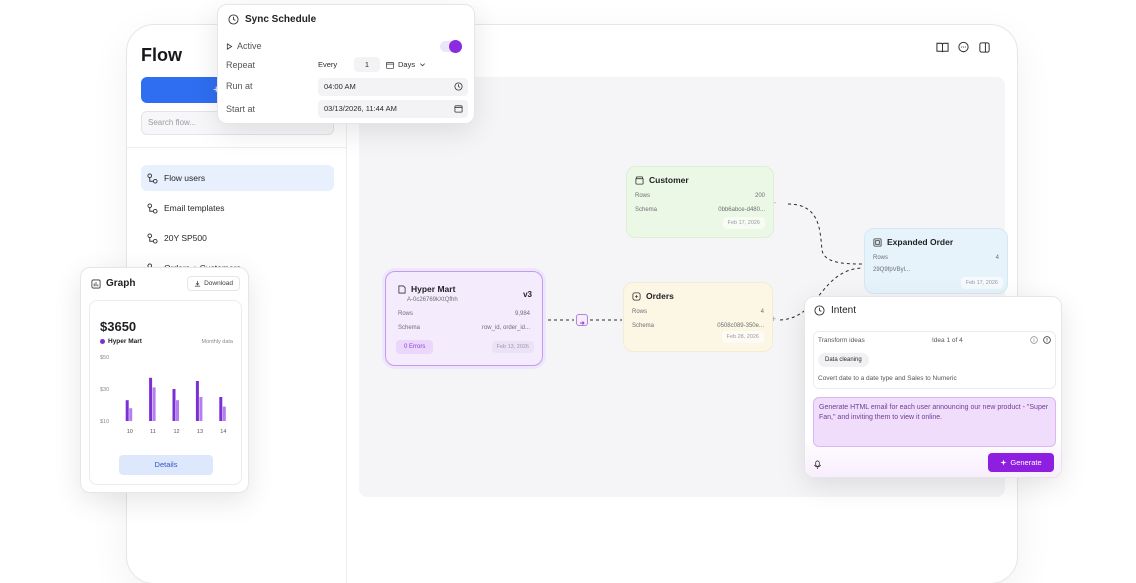 This screenshot has height=583, width=1136. What do you see at coordinates (96, 283) in the screenshot?
I see `chart-icon` at bounding box center [96, 283].